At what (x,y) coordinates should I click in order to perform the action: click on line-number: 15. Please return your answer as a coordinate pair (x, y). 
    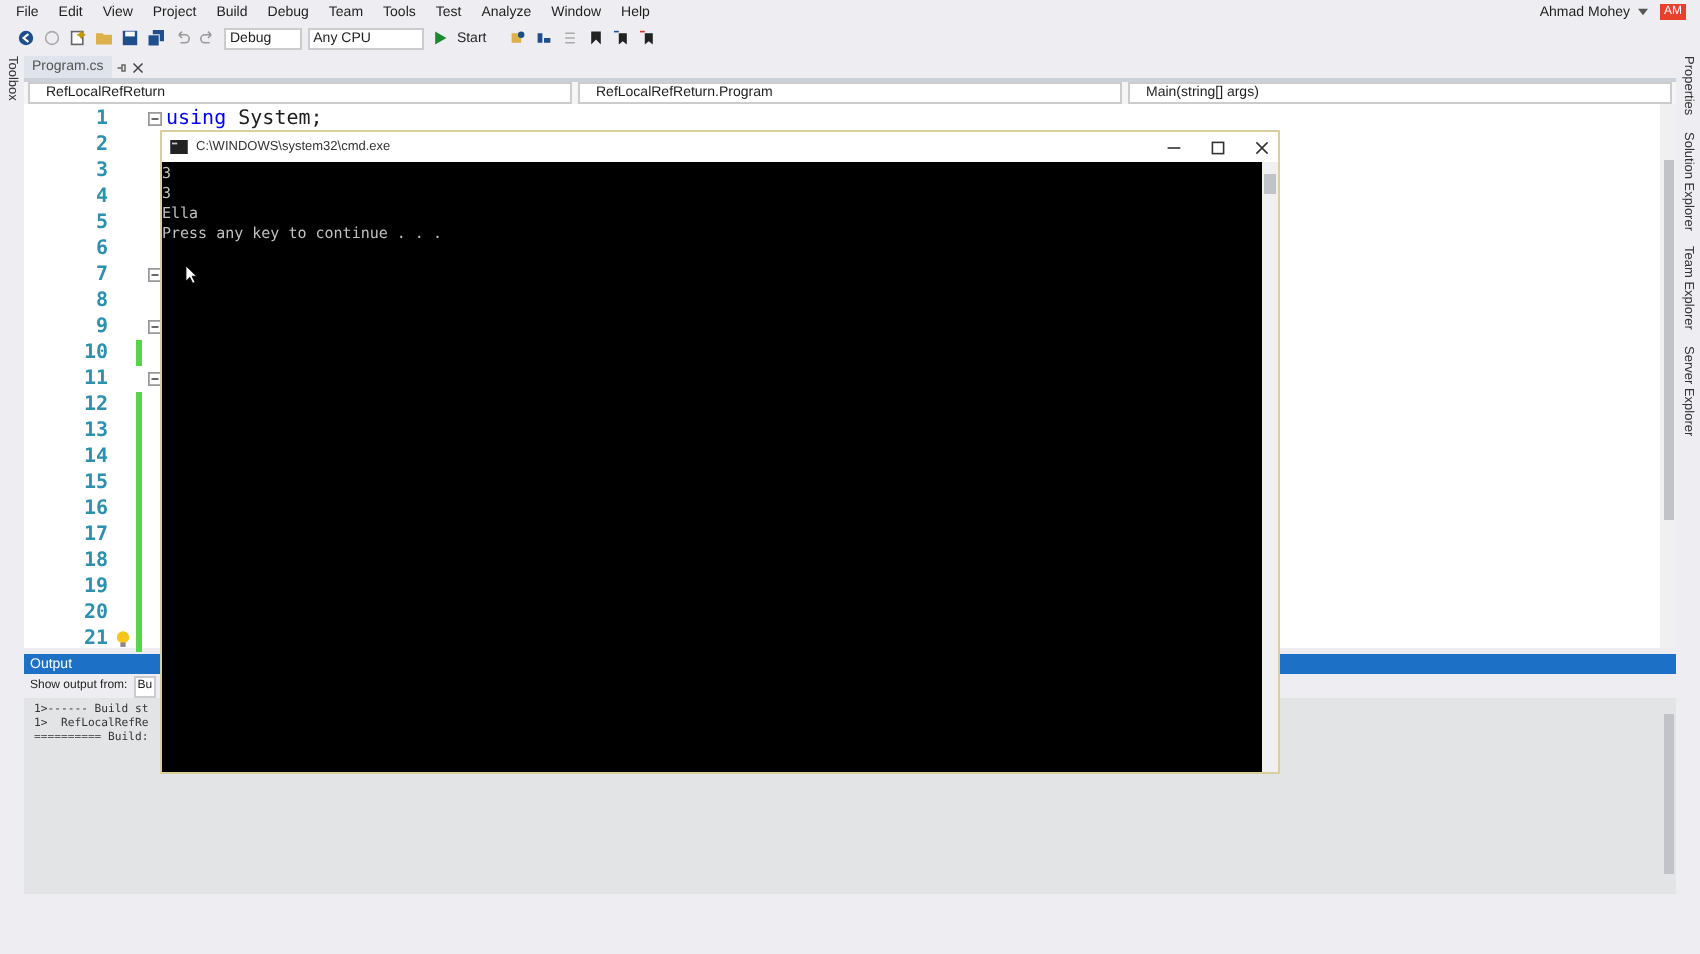
    Looking at the image, I should click on (94, 483).